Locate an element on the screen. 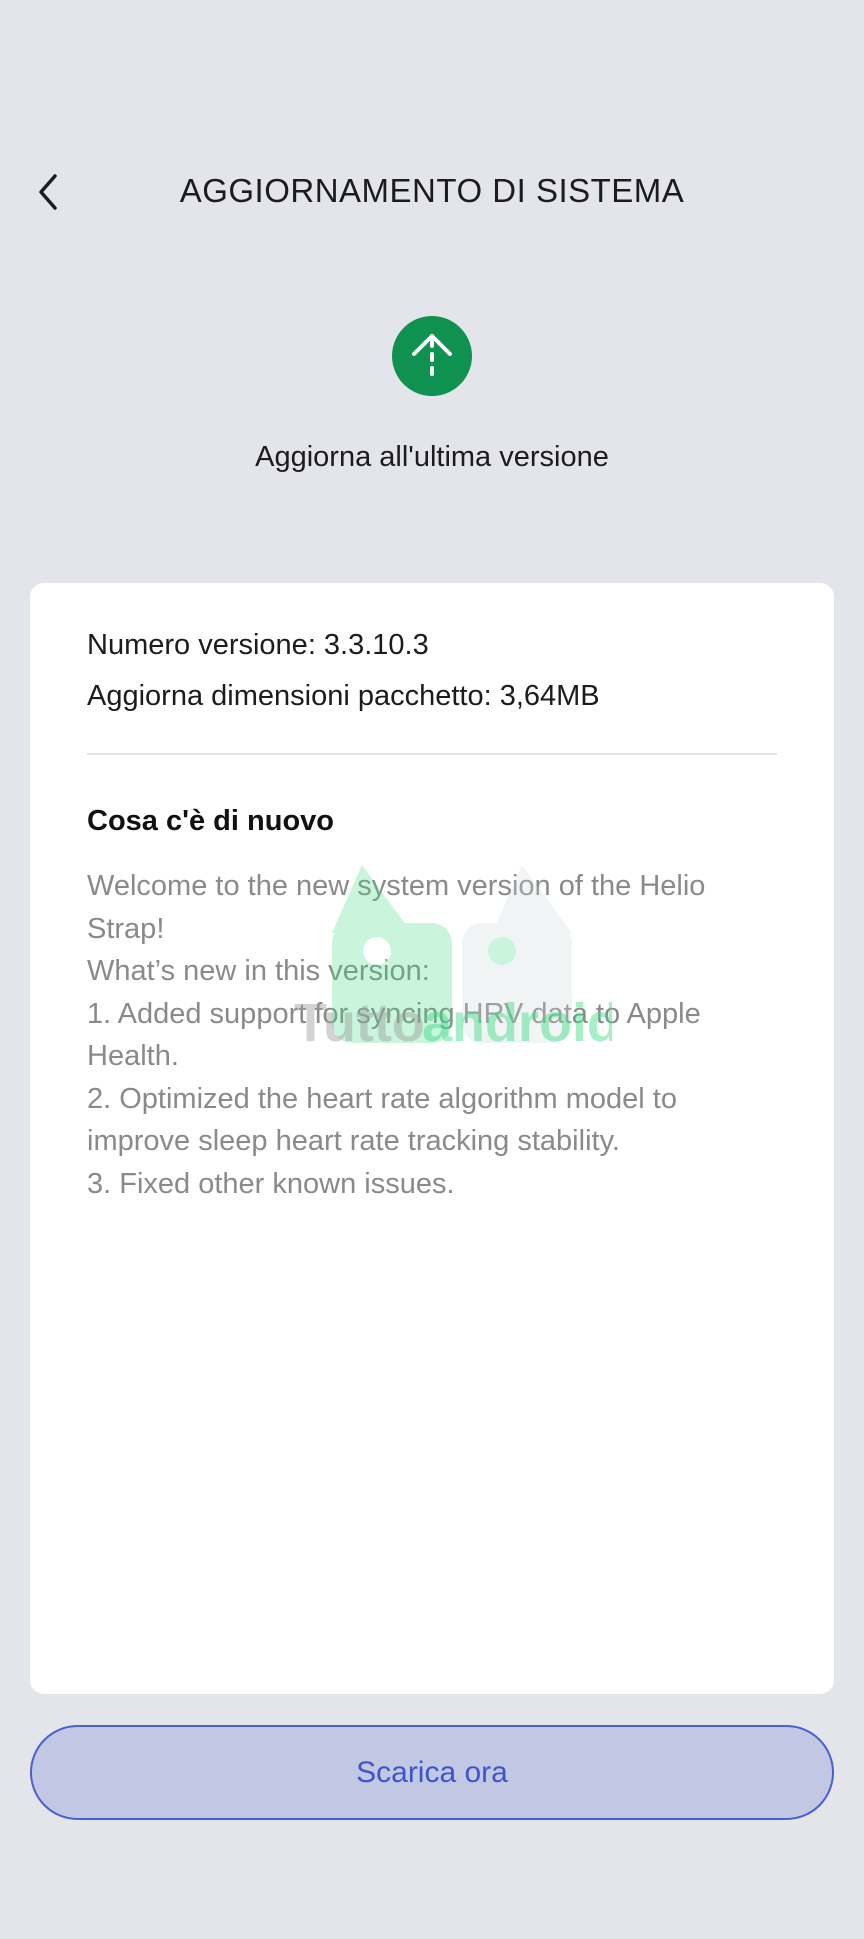 This screenshot has height=1939, width=864. release-note-line: Strap! is located at coordinates (126, 928).